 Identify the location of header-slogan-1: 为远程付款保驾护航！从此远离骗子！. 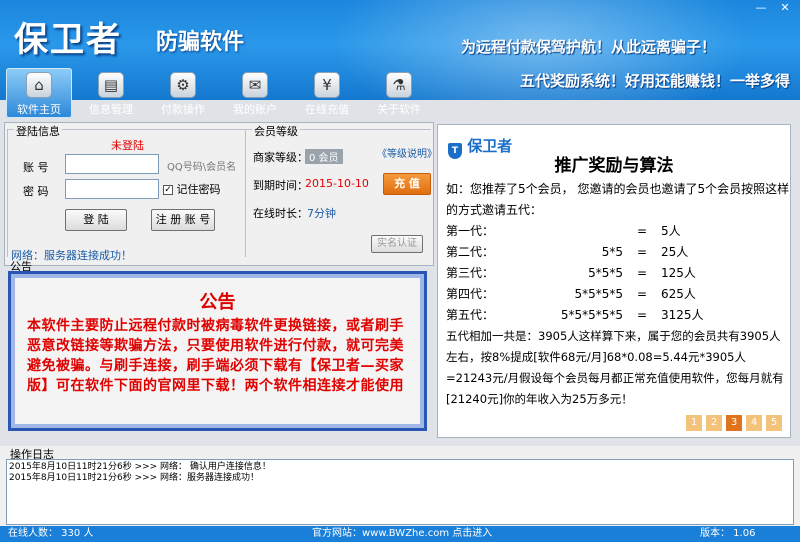
(588, 47).